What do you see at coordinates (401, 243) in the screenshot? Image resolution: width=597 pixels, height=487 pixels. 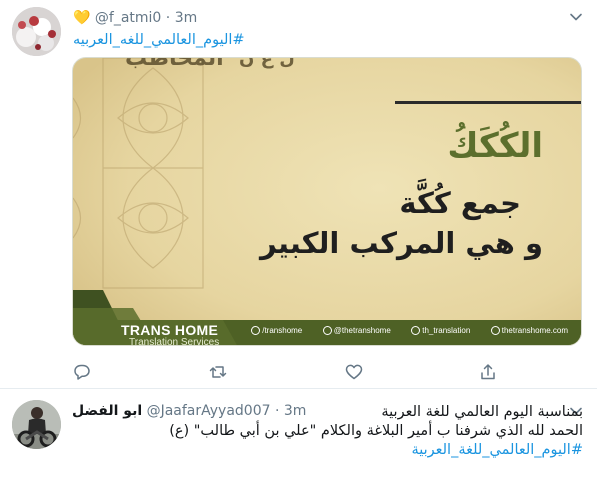 I see `media-line-2: و هي المركب الكبير` at bounding box center [401, 243].